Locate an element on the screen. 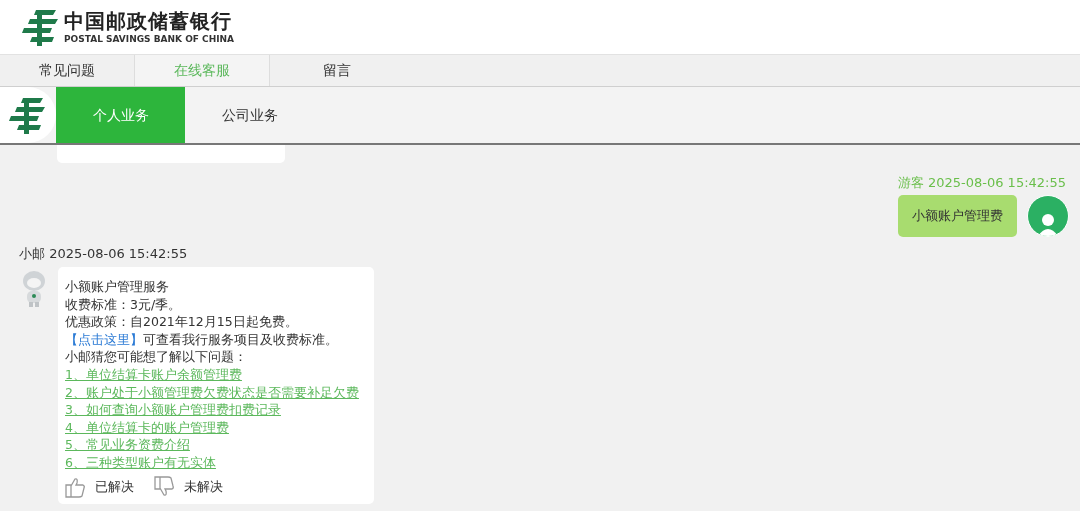  link: 【点击这里】 is located at coordinates (104, 339).